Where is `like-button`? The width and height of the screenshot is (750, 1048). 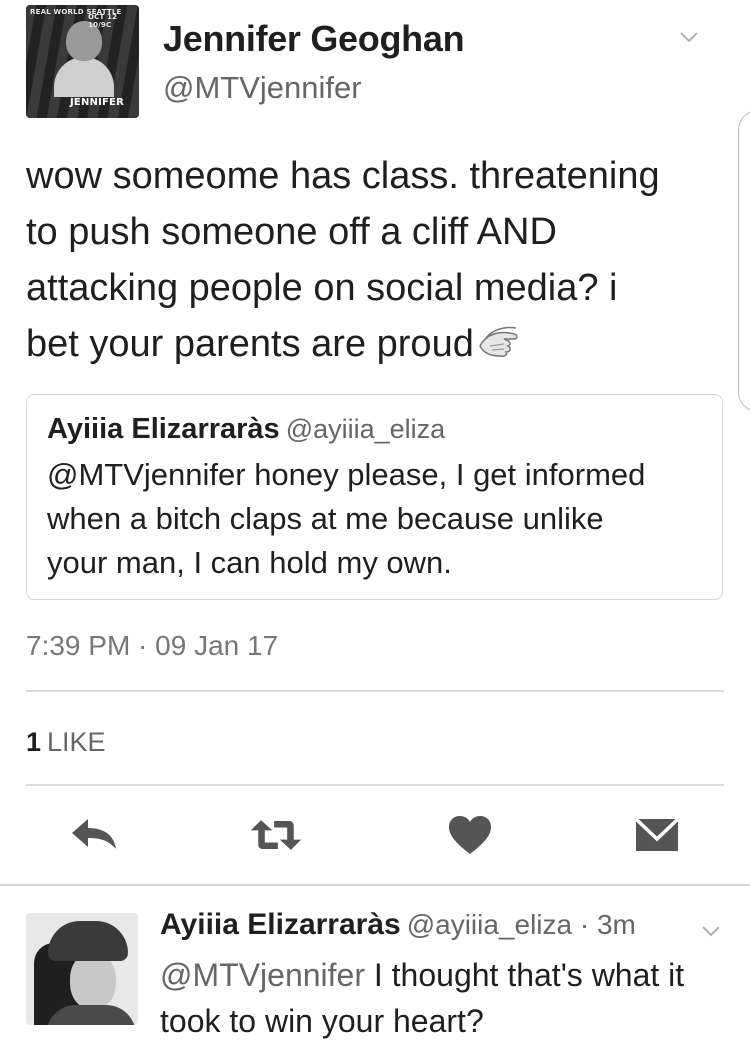
like-button is located at coordinates (470, 835).